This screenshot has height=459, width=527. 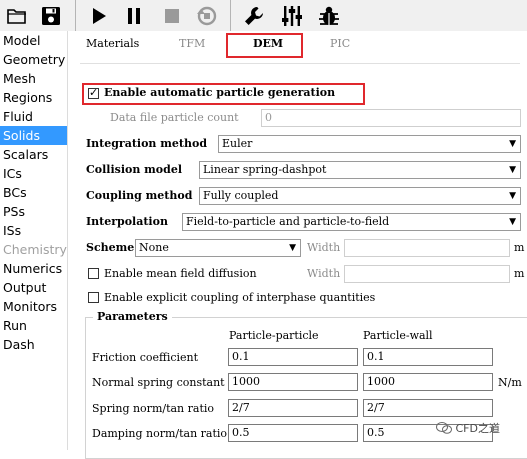 What do you see at coordinates (519, 247) in the screenshot?
I see `scheme-width-unit: m` at bounding box center [519, 247].